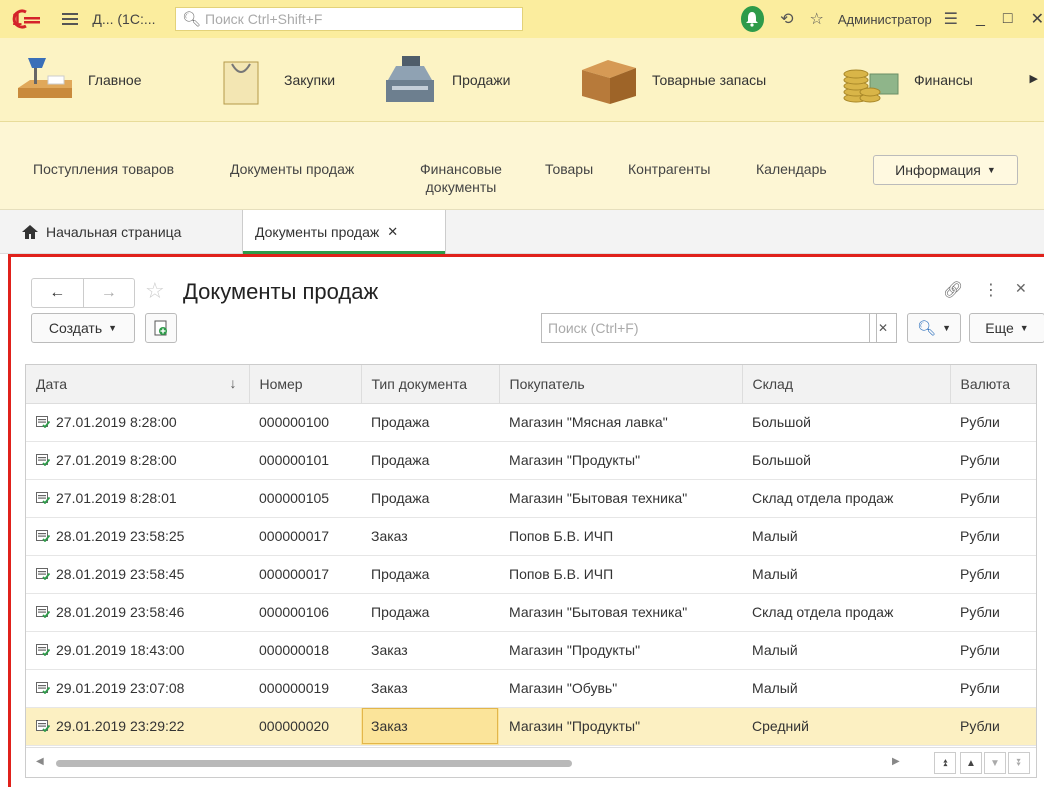  What do you see at coordinates (305, 422) in the screenshot?
I see `cell-number: 000000100` at bounding box center [305, 422].